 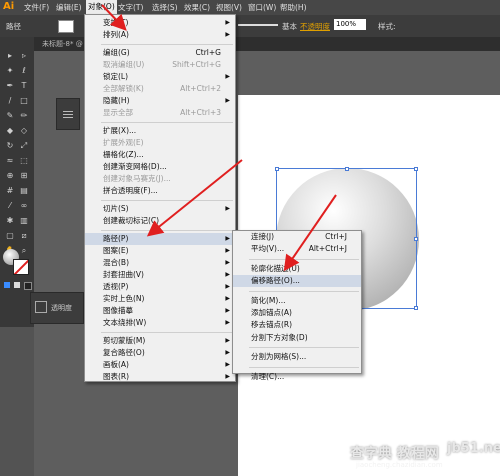 What do you see at coordinates (399, 465) in the screenshot?
I see `watermark-url: jiaocheng.chazidian.com` at bounding box center [399, 465].